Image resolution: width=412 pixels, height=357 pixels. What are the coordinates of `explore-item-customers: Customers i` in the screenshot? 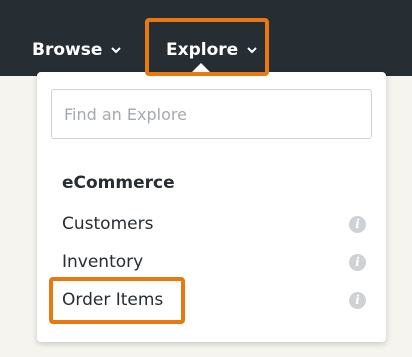 It's located at (211, 224).